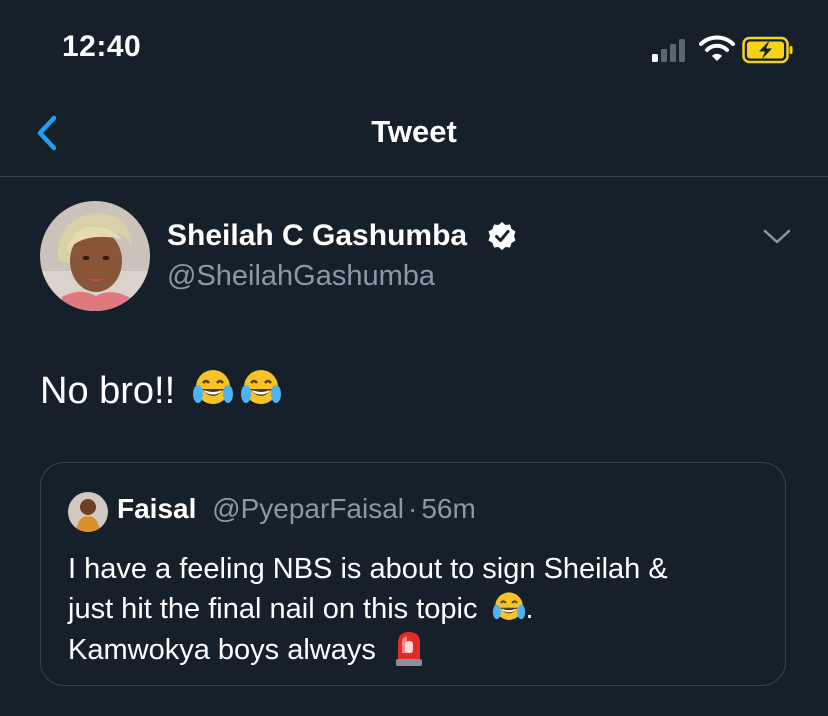 The width and height of the screenshot is (828, 716). What do you see at coordinates (414, 45) in the screenshot?
I see `status-bar: 12:40` at bounding box center [414, 45].